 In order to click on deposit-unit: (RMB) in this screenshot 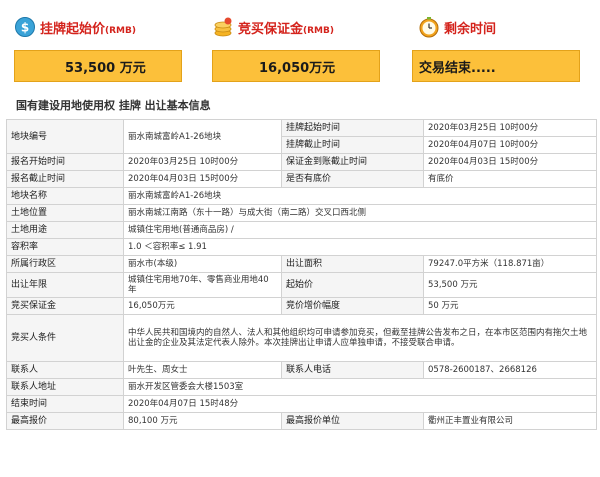, I will do `click(318, 30)`.